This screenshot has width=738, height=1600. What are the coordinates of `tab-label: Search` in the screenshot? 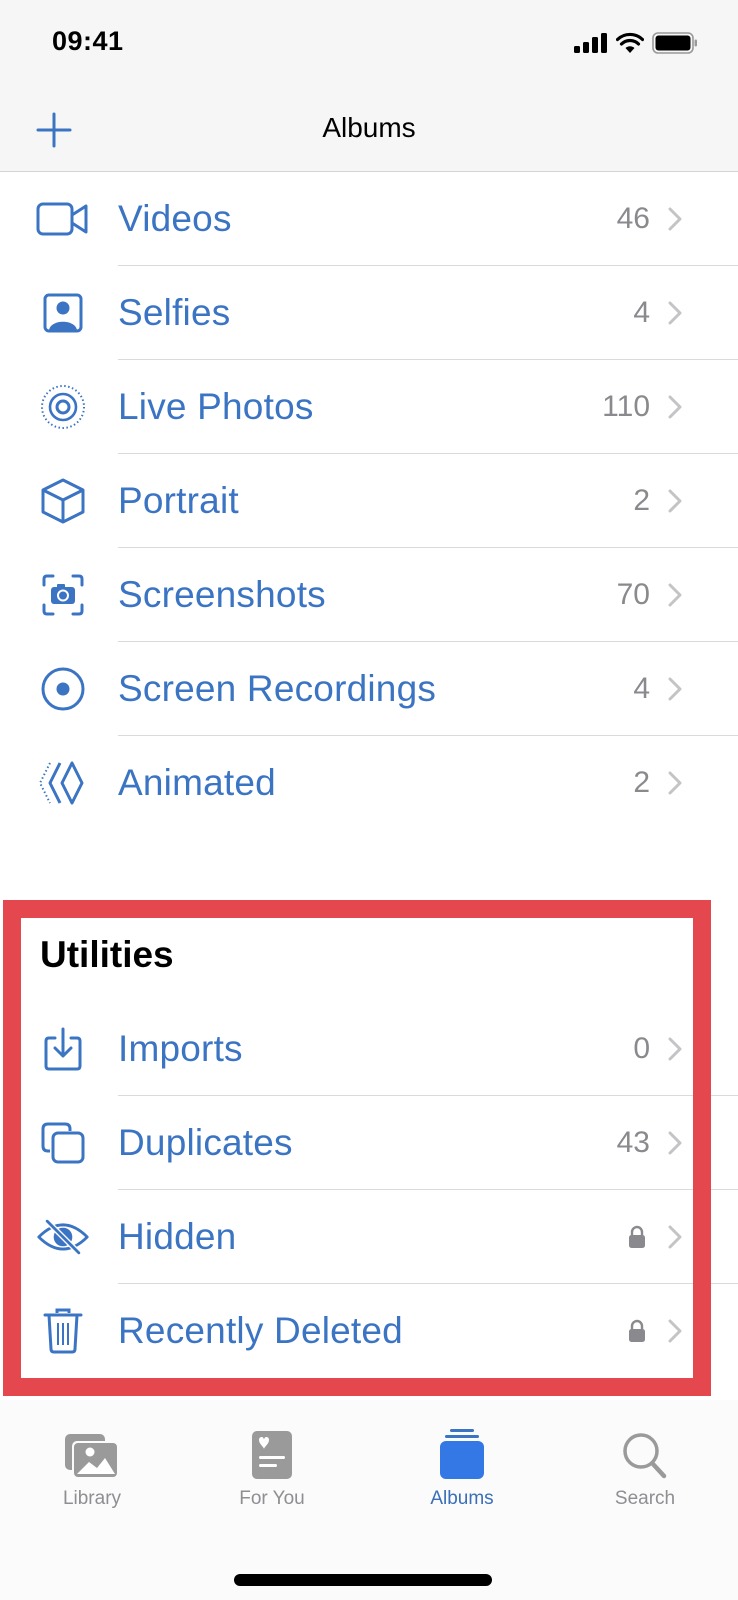 It's located at (645, 1498).